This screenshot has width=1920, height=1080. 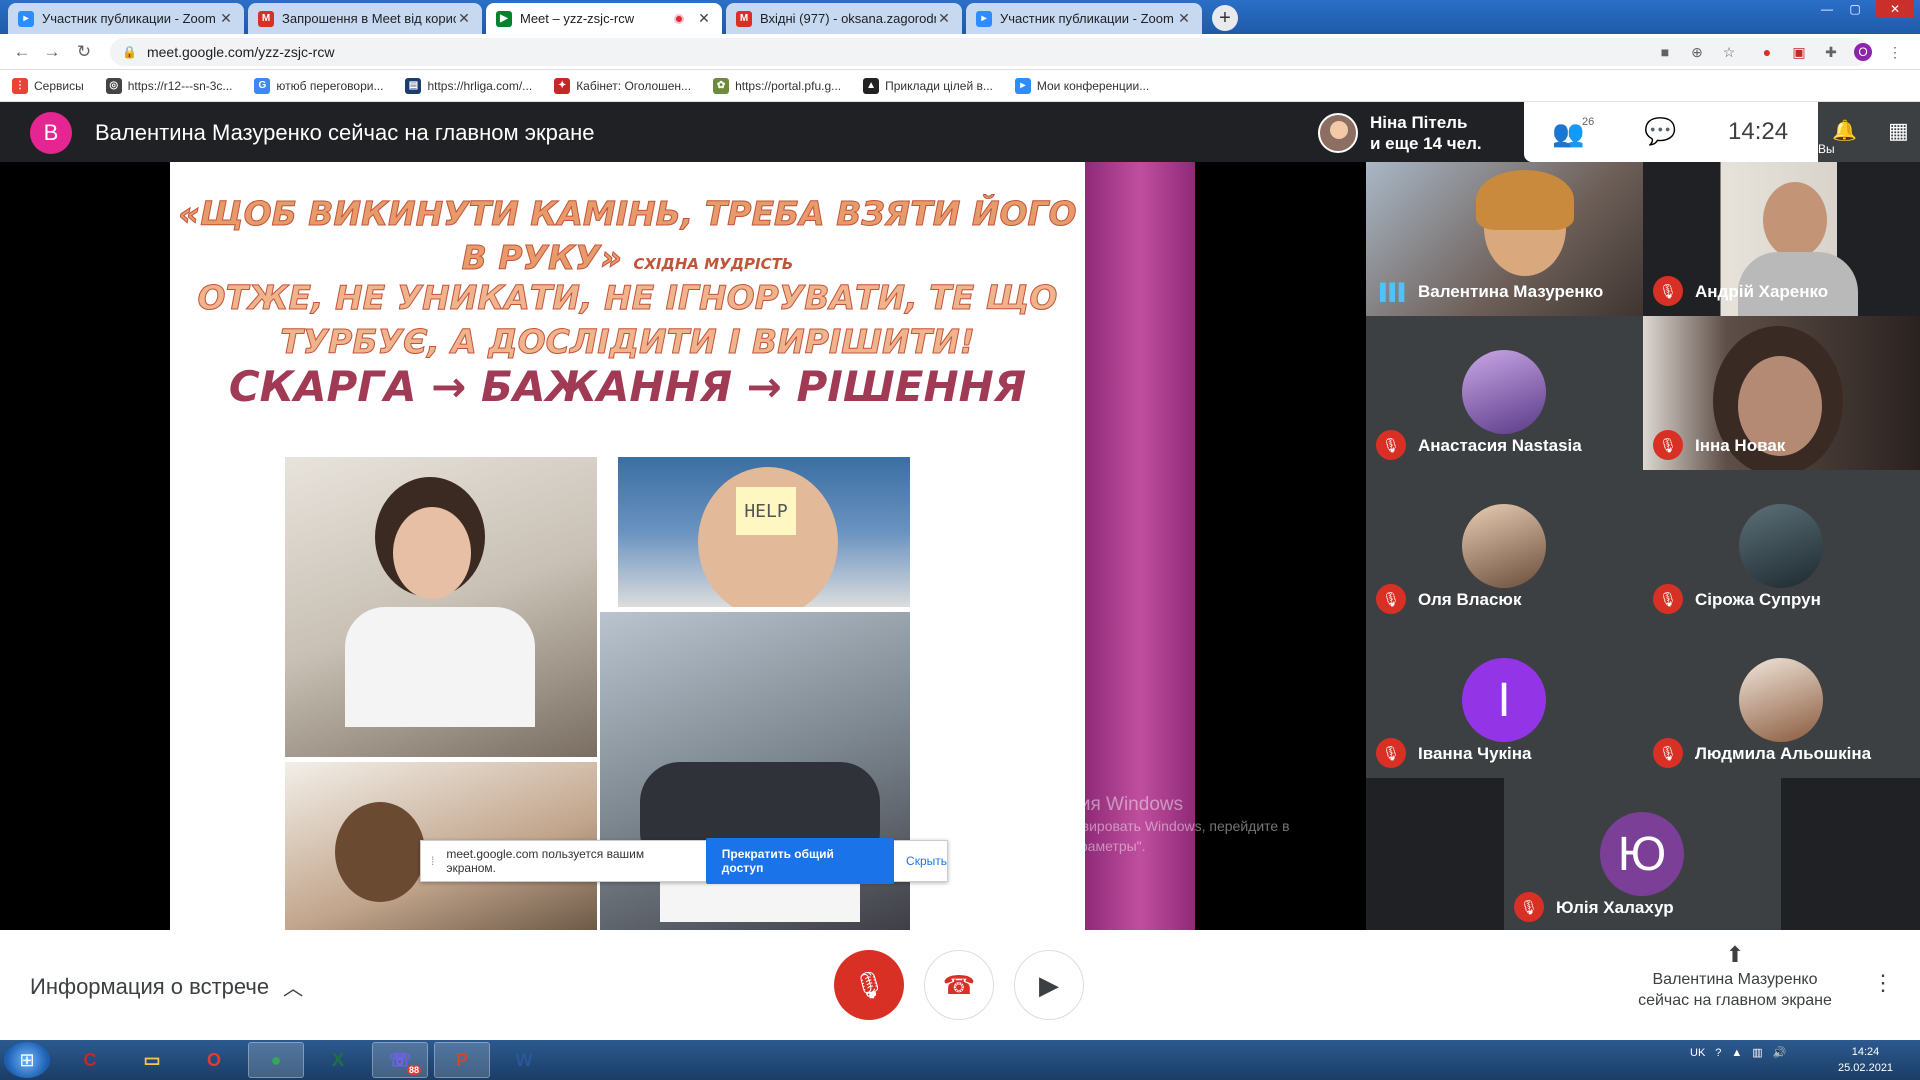 I want to click on quote-source: СХІДНА МУДРІСТЬ, so click(x=713, y=264).